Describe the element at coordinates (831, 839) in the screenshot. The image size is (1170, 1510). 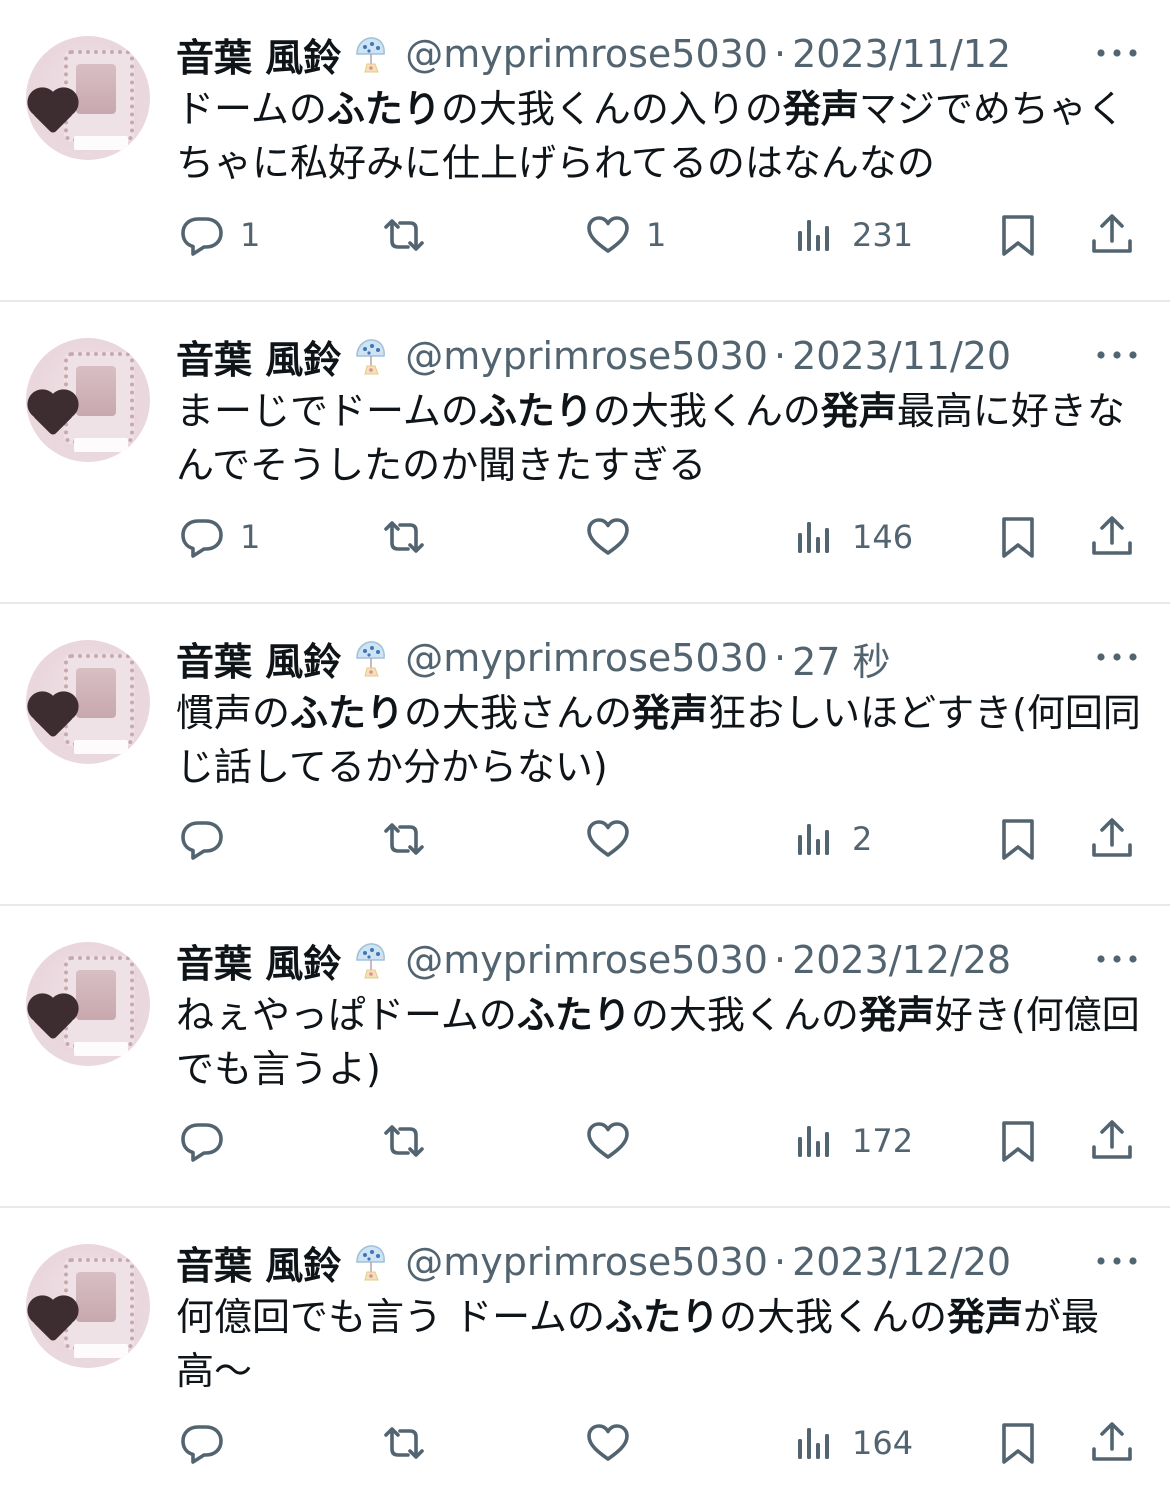
I see `views-button: 2` at that location.